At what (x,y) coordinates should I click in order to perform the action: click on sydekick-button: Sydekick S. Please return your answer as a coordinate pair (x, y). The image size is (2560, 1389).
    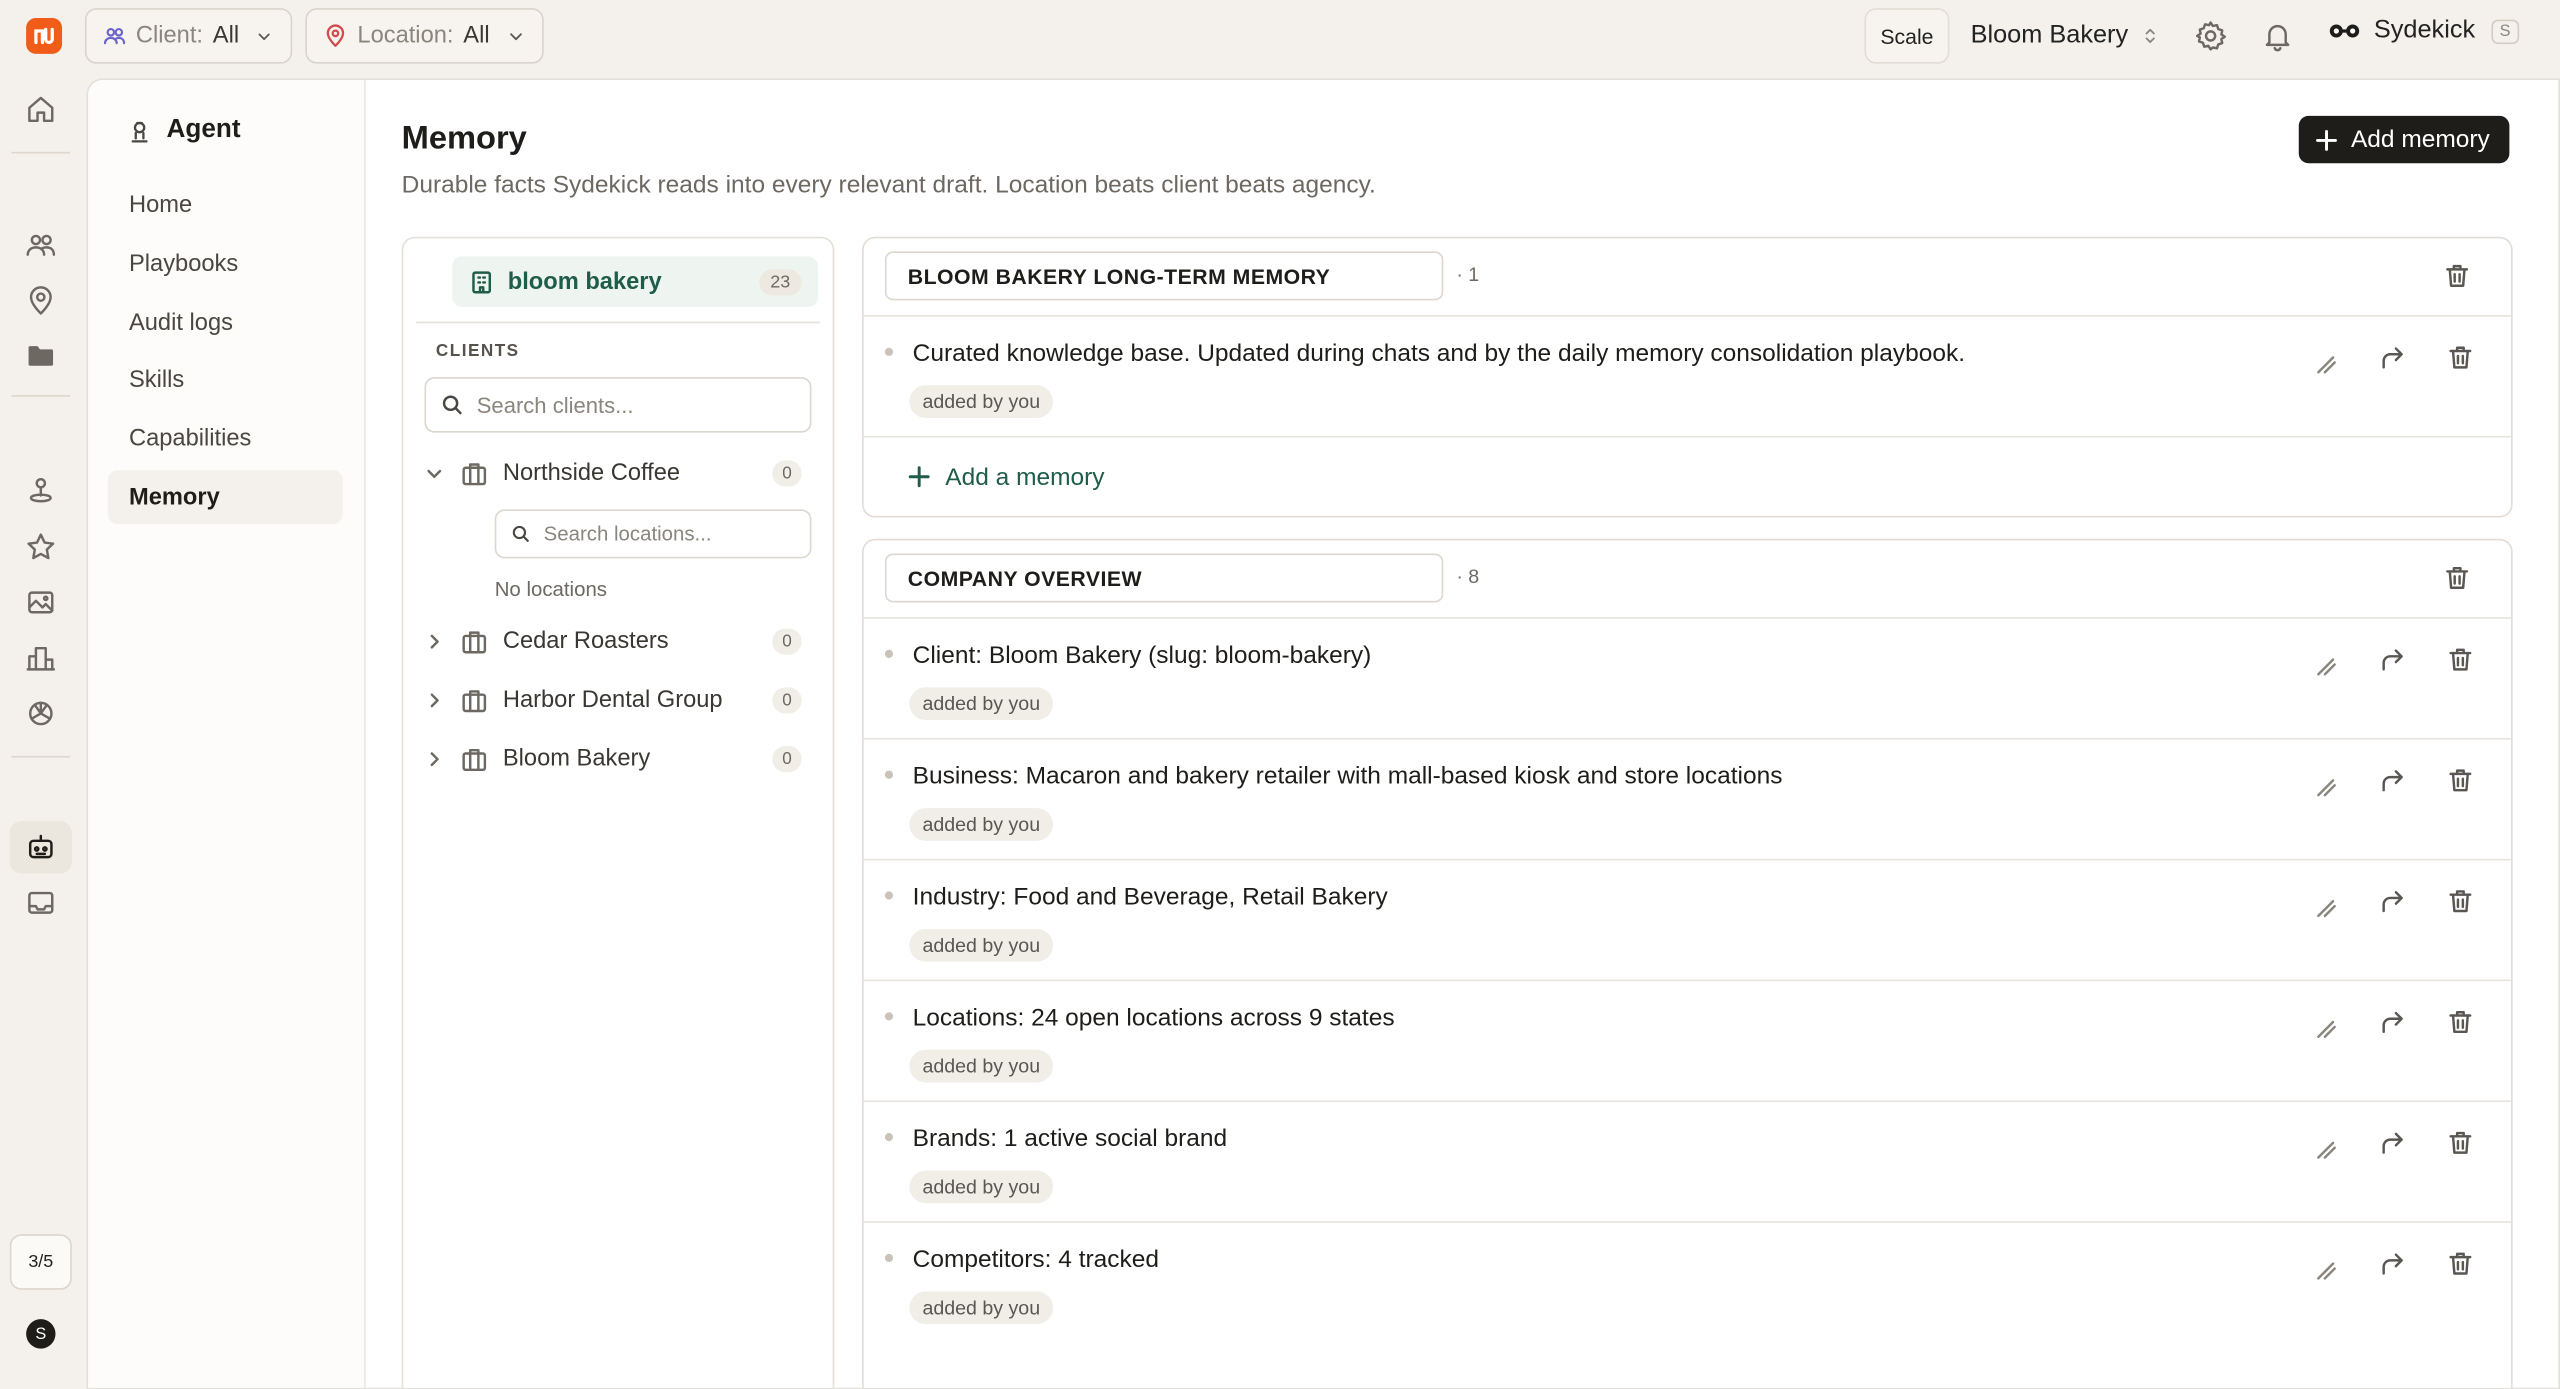
    Looking at the image, I should click on (2423, 30).